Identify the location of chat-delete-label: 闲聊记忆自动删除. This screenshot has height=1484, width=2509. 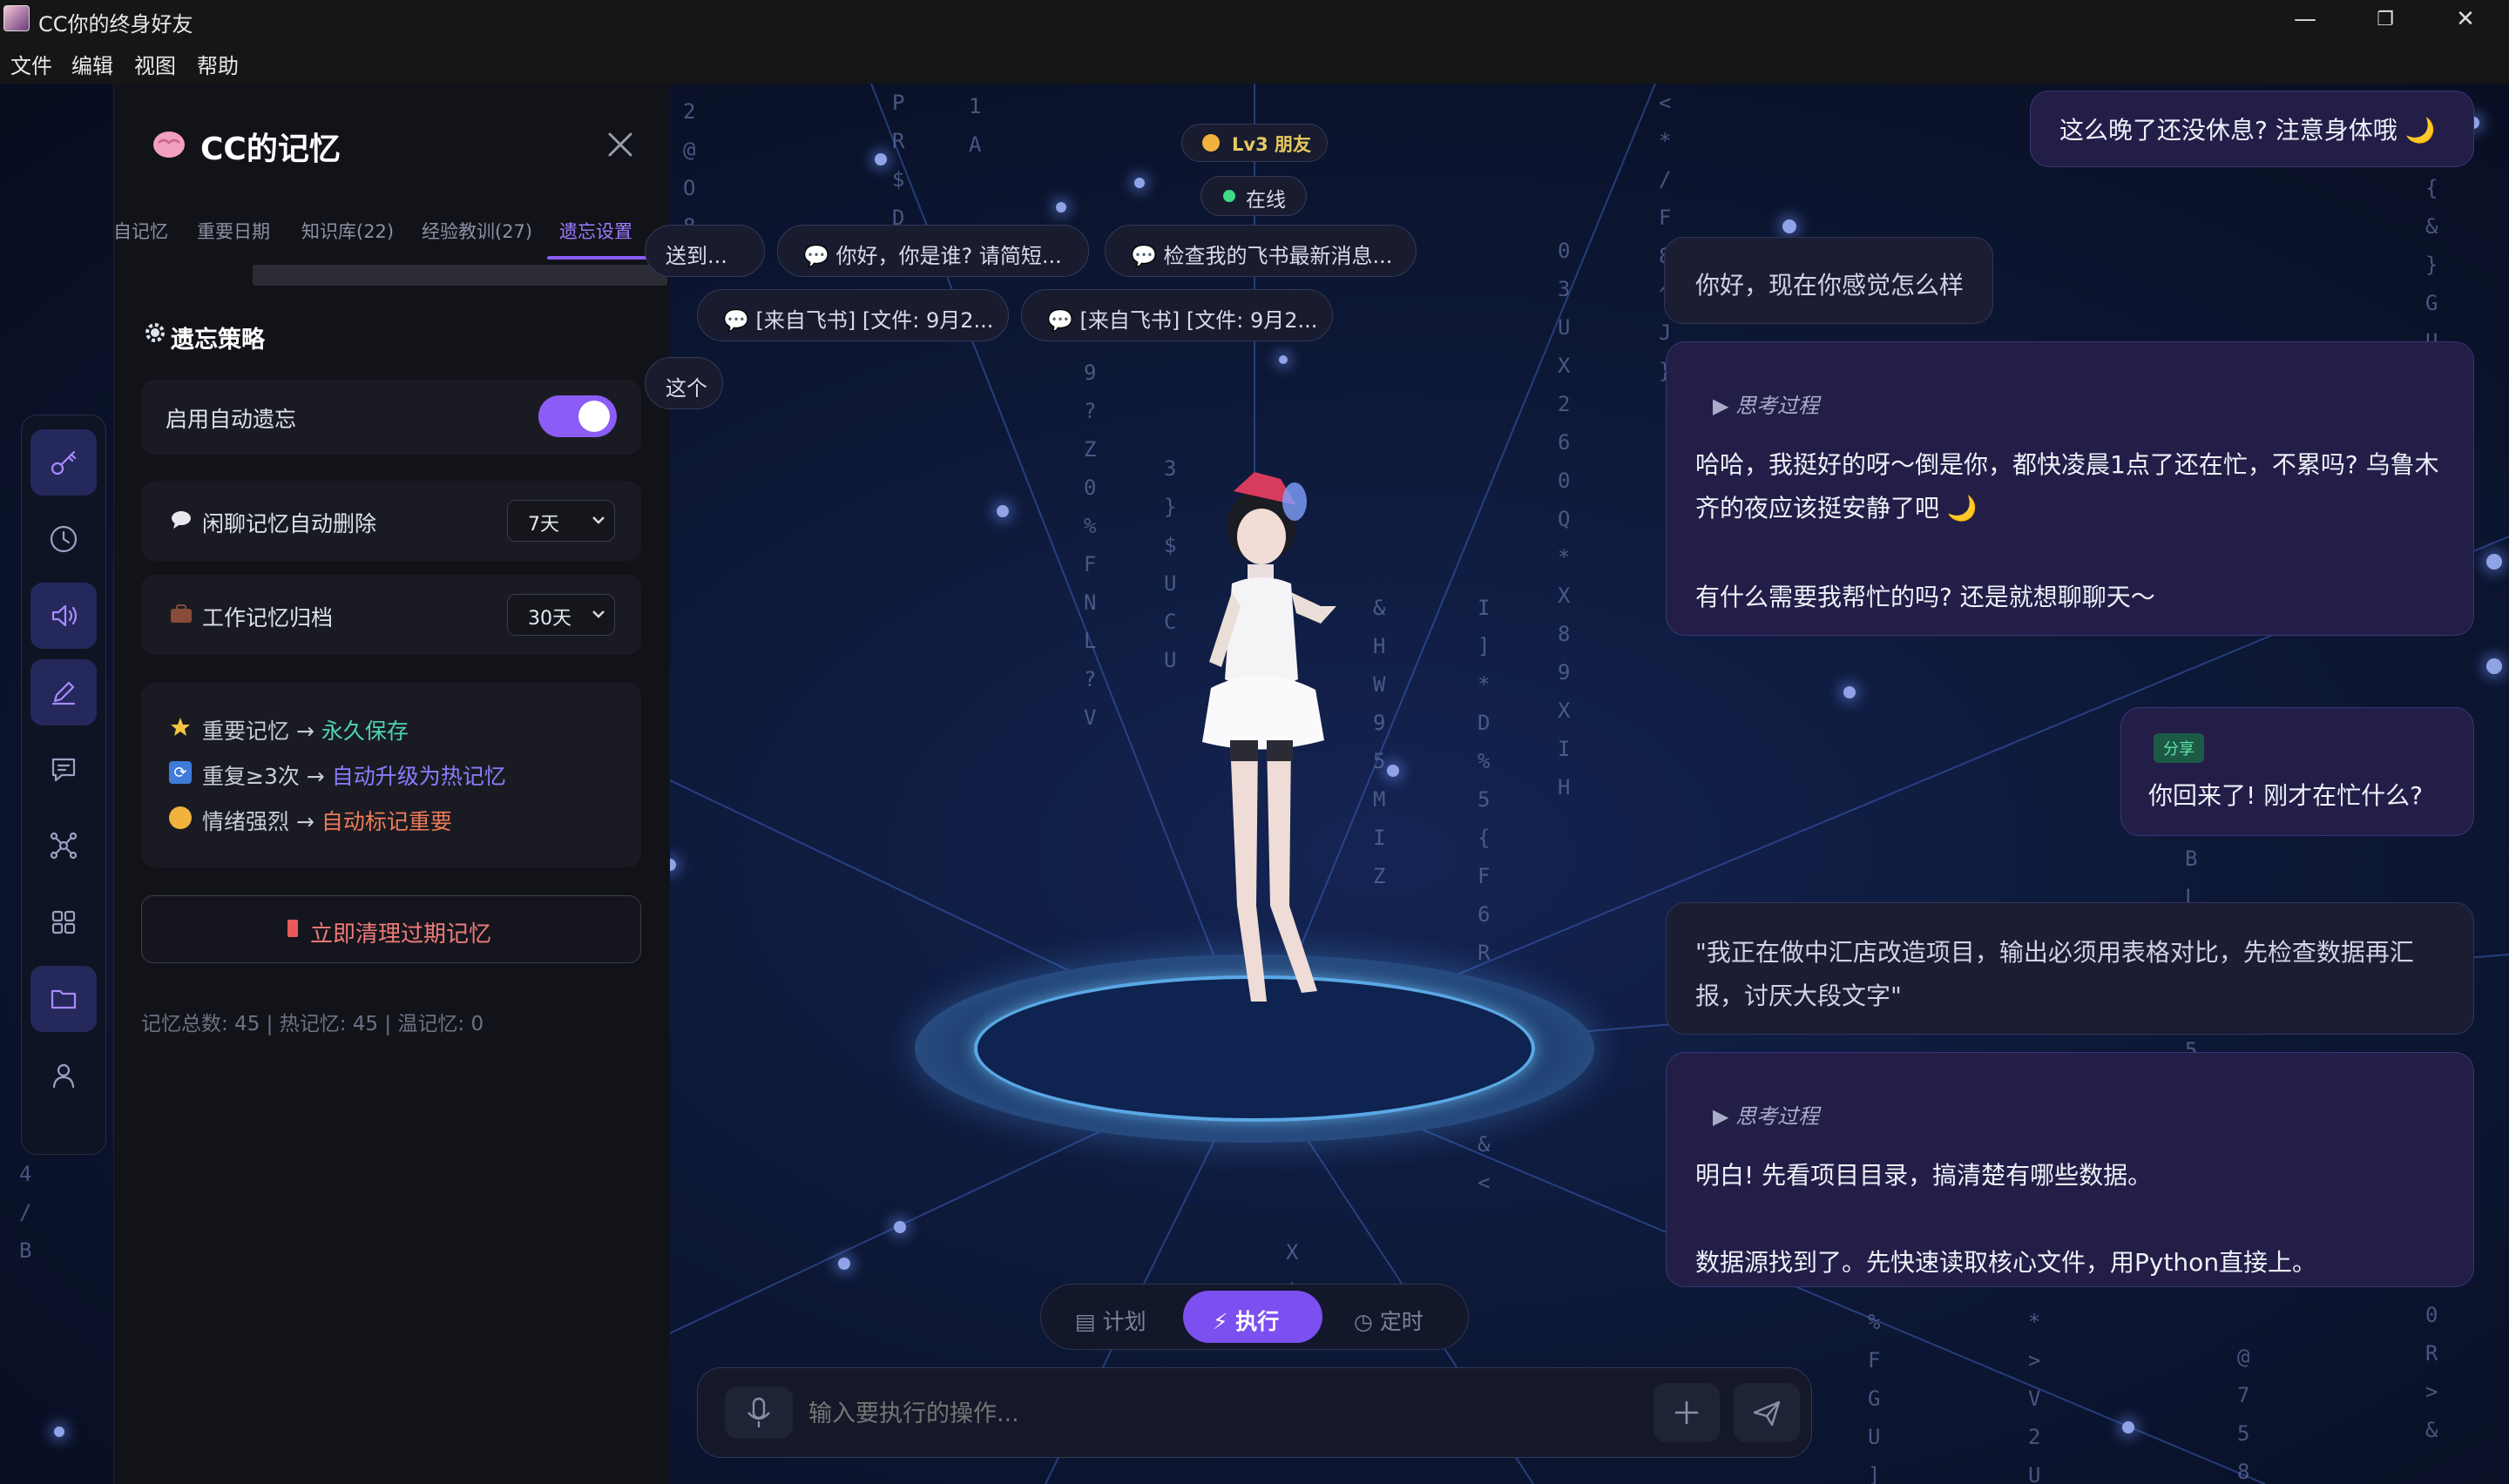
(289, 523).